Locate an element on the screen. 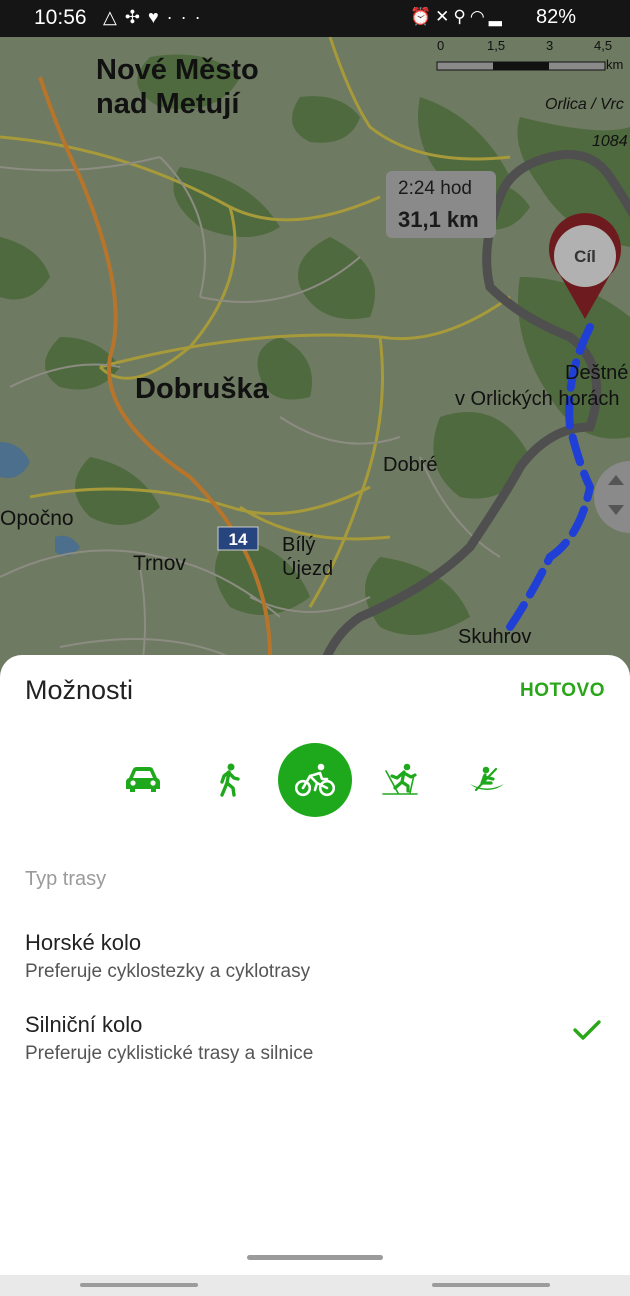 Image resolution: width=630 pixels, height=1296 pixels. svg-text: 3 is located at coordinates (549, 45).